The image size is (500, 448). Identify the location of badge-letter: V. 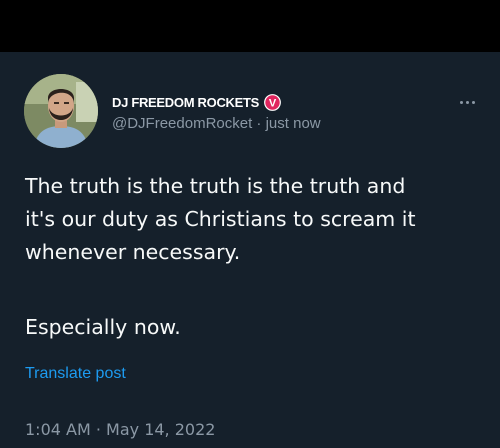
(273, 103).